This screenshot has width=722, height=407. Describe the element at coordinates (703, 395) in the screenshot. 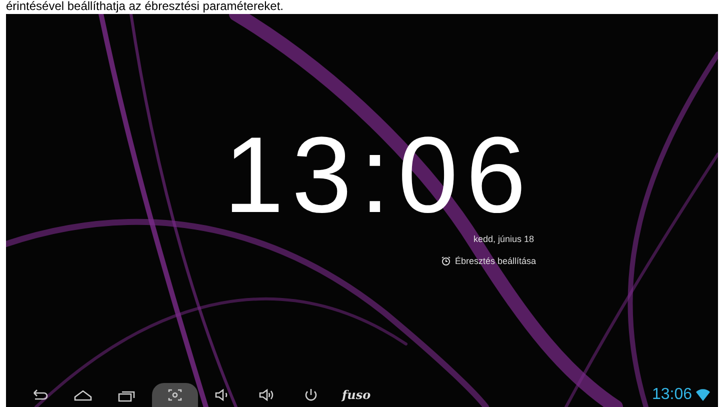

I see `wifi-icon` at that location.